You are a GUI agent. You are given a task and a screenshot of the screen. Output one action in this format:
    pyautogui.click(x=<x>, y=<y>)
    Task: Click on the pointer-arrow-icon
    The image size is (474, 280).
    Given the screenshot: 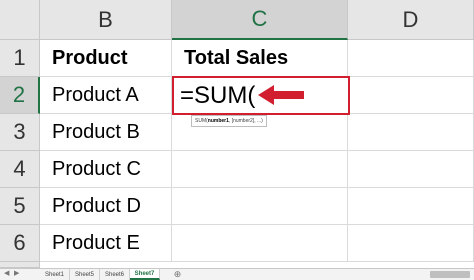 What is the action you would take?
    pyautogui.click(x=281, y=95)
    